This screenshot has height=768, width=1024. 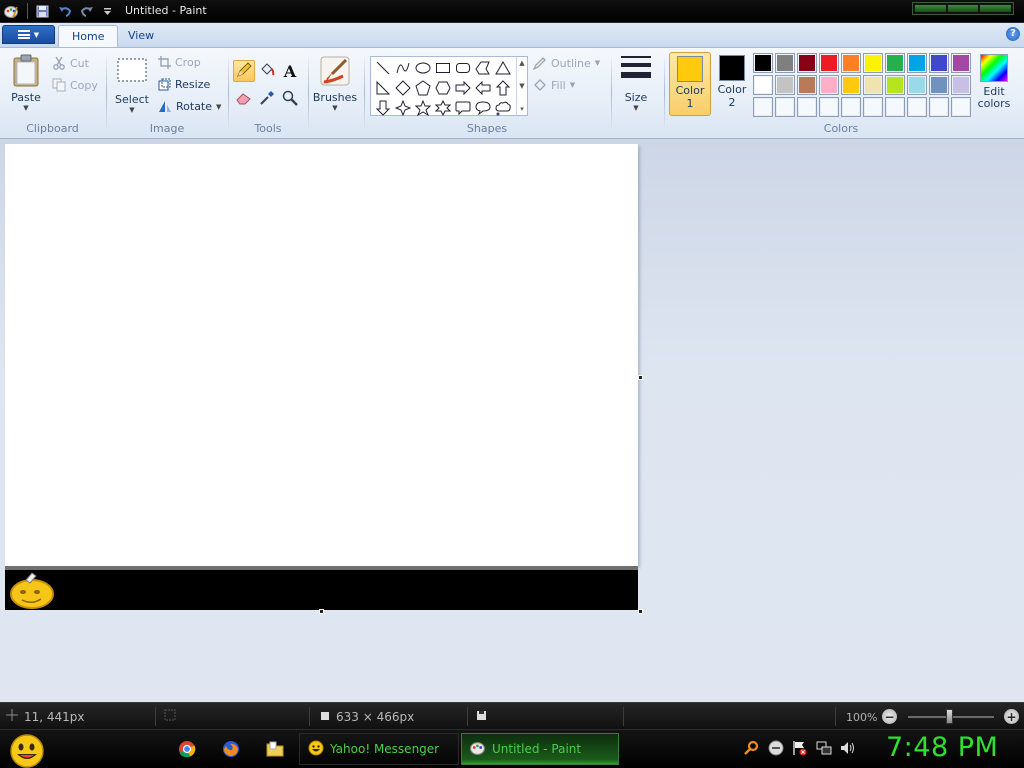 I want to click on outline-button: Outline ▼, so click(x=566, y=63).